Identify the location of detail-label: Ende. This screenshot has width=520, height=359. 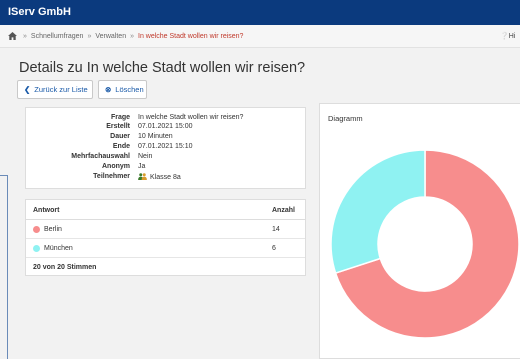
(121, 146).